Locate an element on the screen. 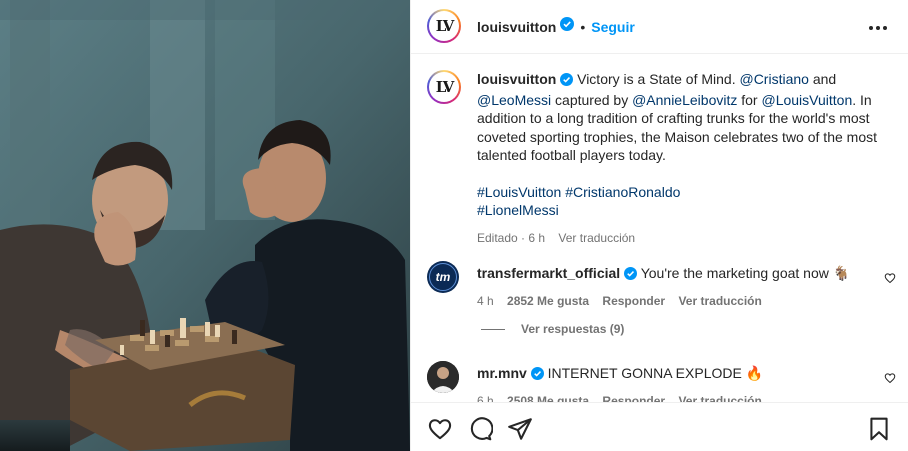 The width and height of the screenshot is (908, 451). heart-icon is located at coordinates (440, 429).